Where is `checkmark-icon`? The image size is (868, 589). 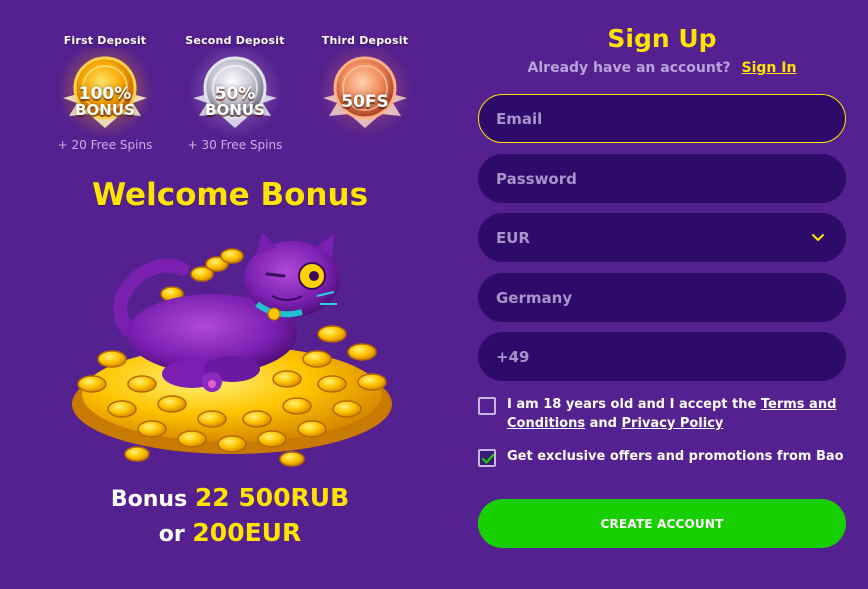
checkmark-icon is located at coordinates (488, 458).